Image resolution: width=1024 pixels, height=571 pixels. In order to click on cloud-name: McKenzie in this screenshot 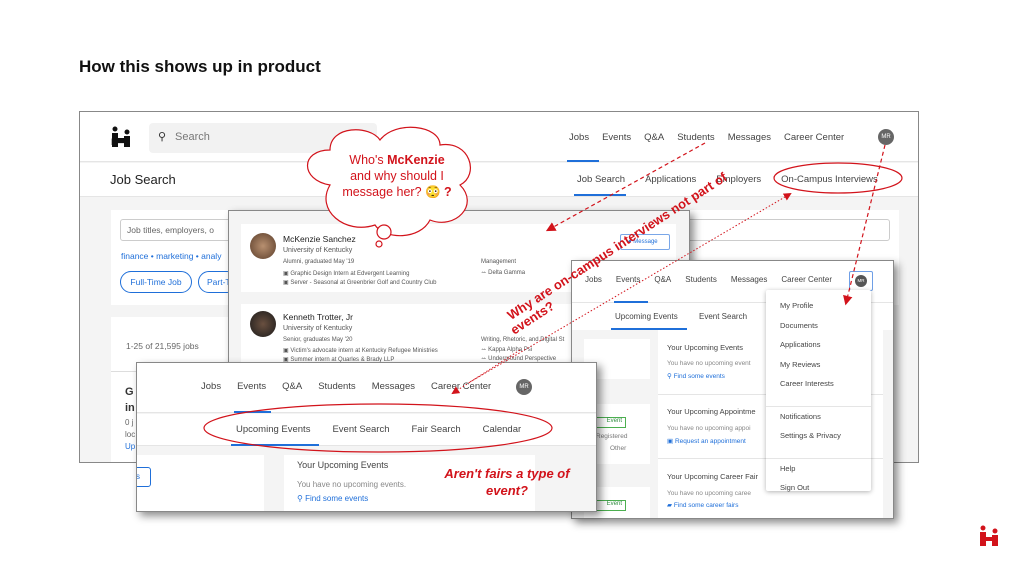, I will do `click(416, 160)`.